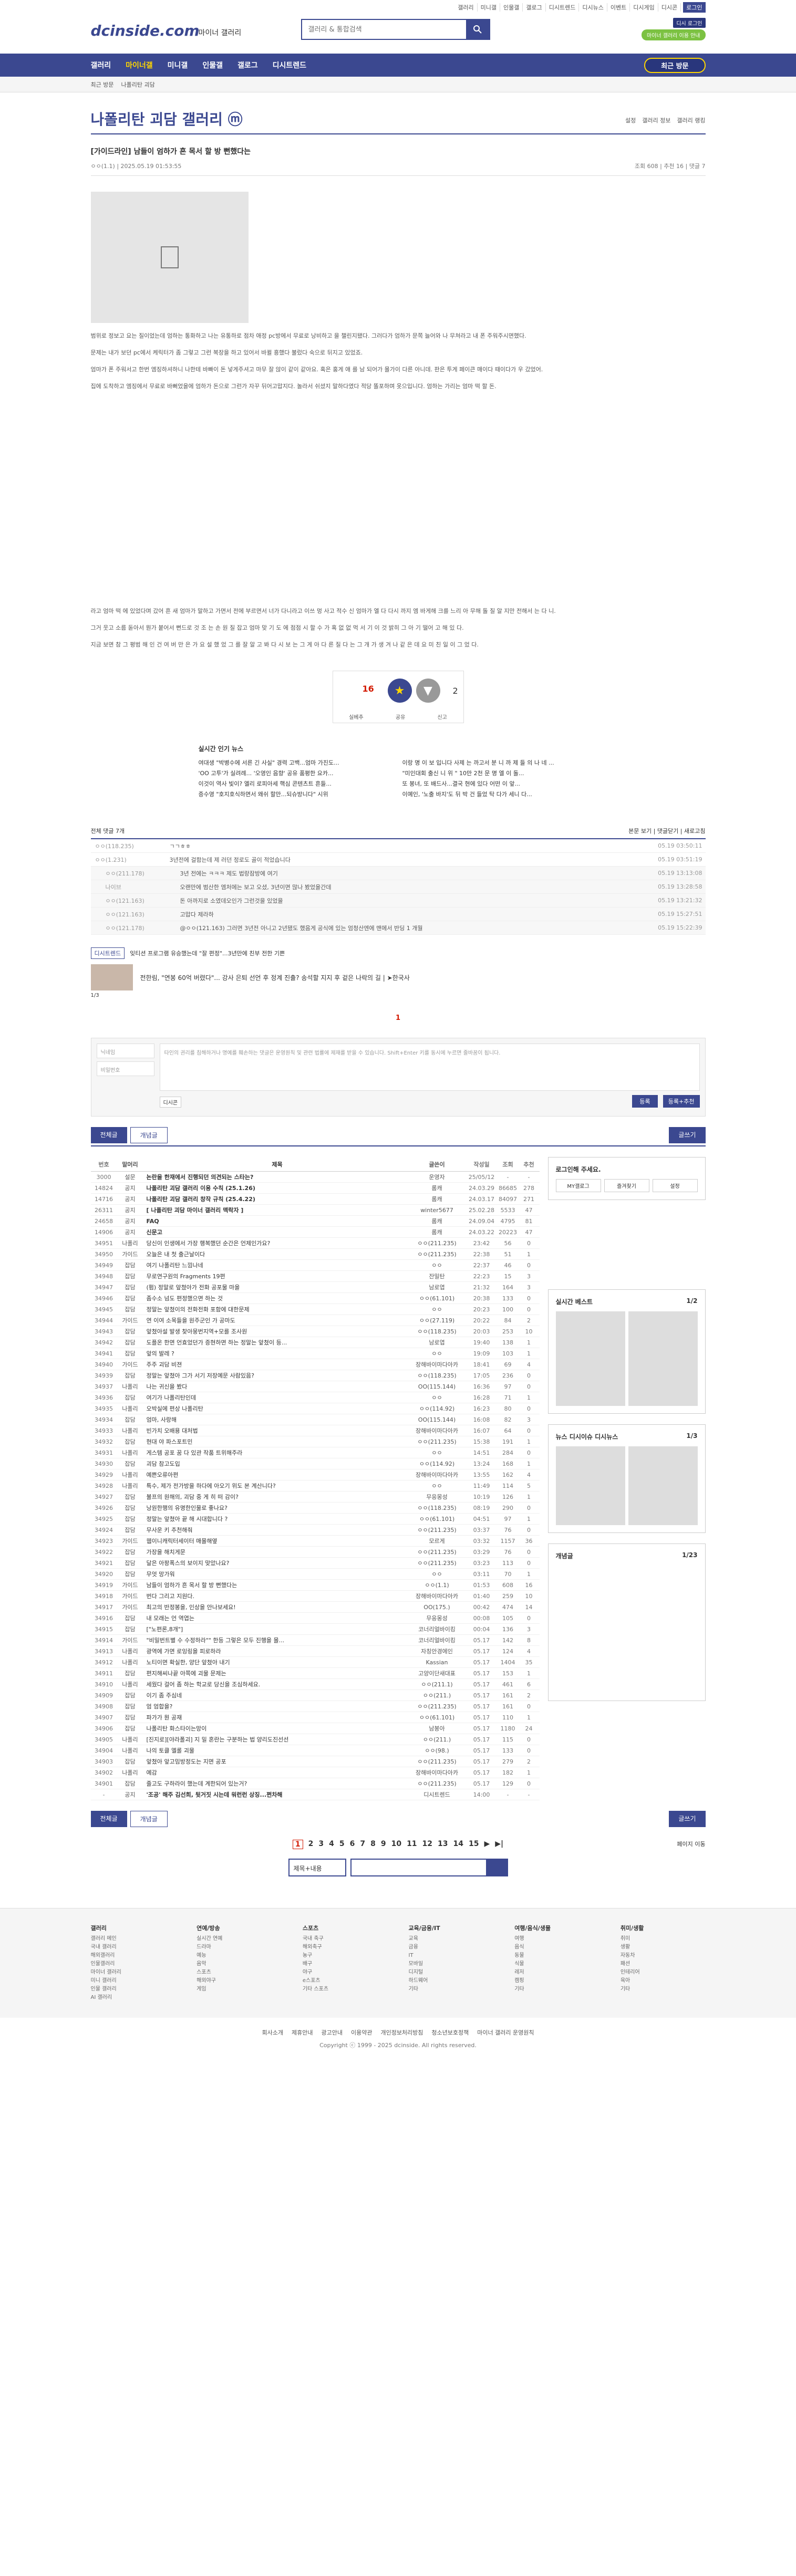 The image size is (796, 2576). What do you see at coordinates (556, 1947) in the screenshot?
I see `footer-link: 음식` at bounding box center [556, 1947].